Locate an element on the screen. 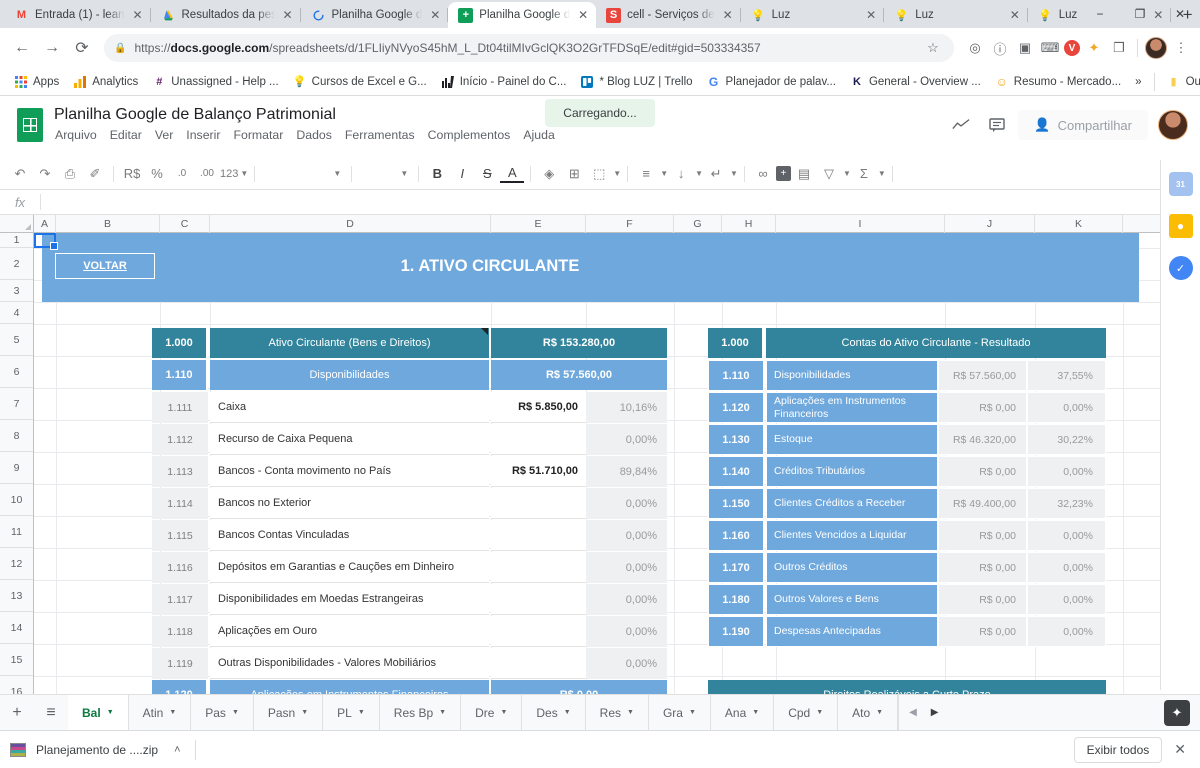 The height and width of the screenshot is (768, 1200). sheet-tab-des: Des ▼ is located at coordinates (554, 712).